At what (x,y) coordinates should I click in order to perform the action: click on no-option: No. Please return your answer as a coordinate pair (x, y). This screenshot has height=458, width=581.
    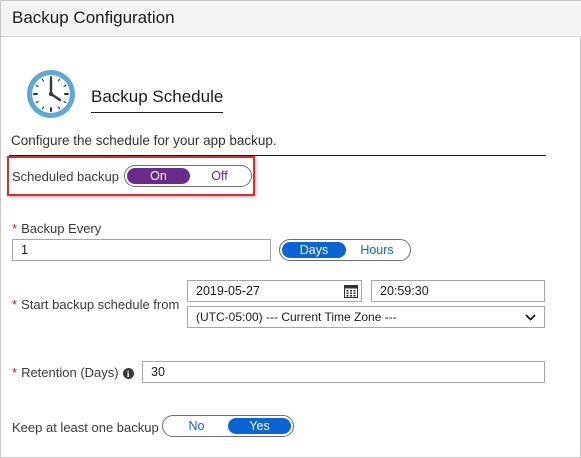
    Looking at the image, I should click on (196, 426).